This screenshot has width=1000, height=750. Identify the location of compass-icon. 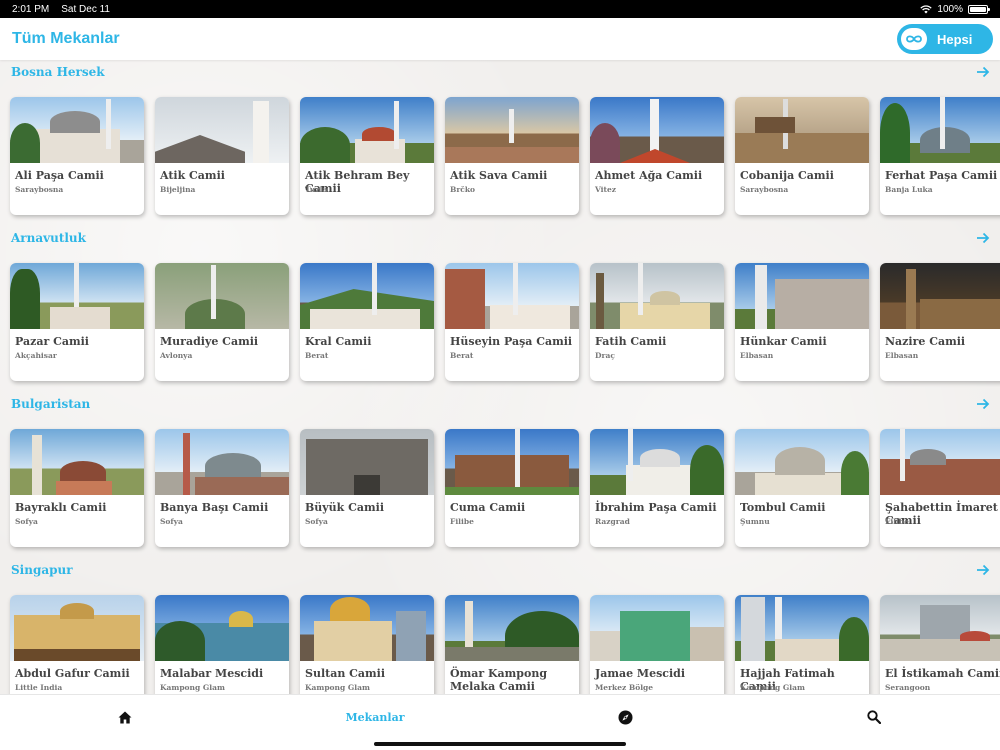
(625, 717).